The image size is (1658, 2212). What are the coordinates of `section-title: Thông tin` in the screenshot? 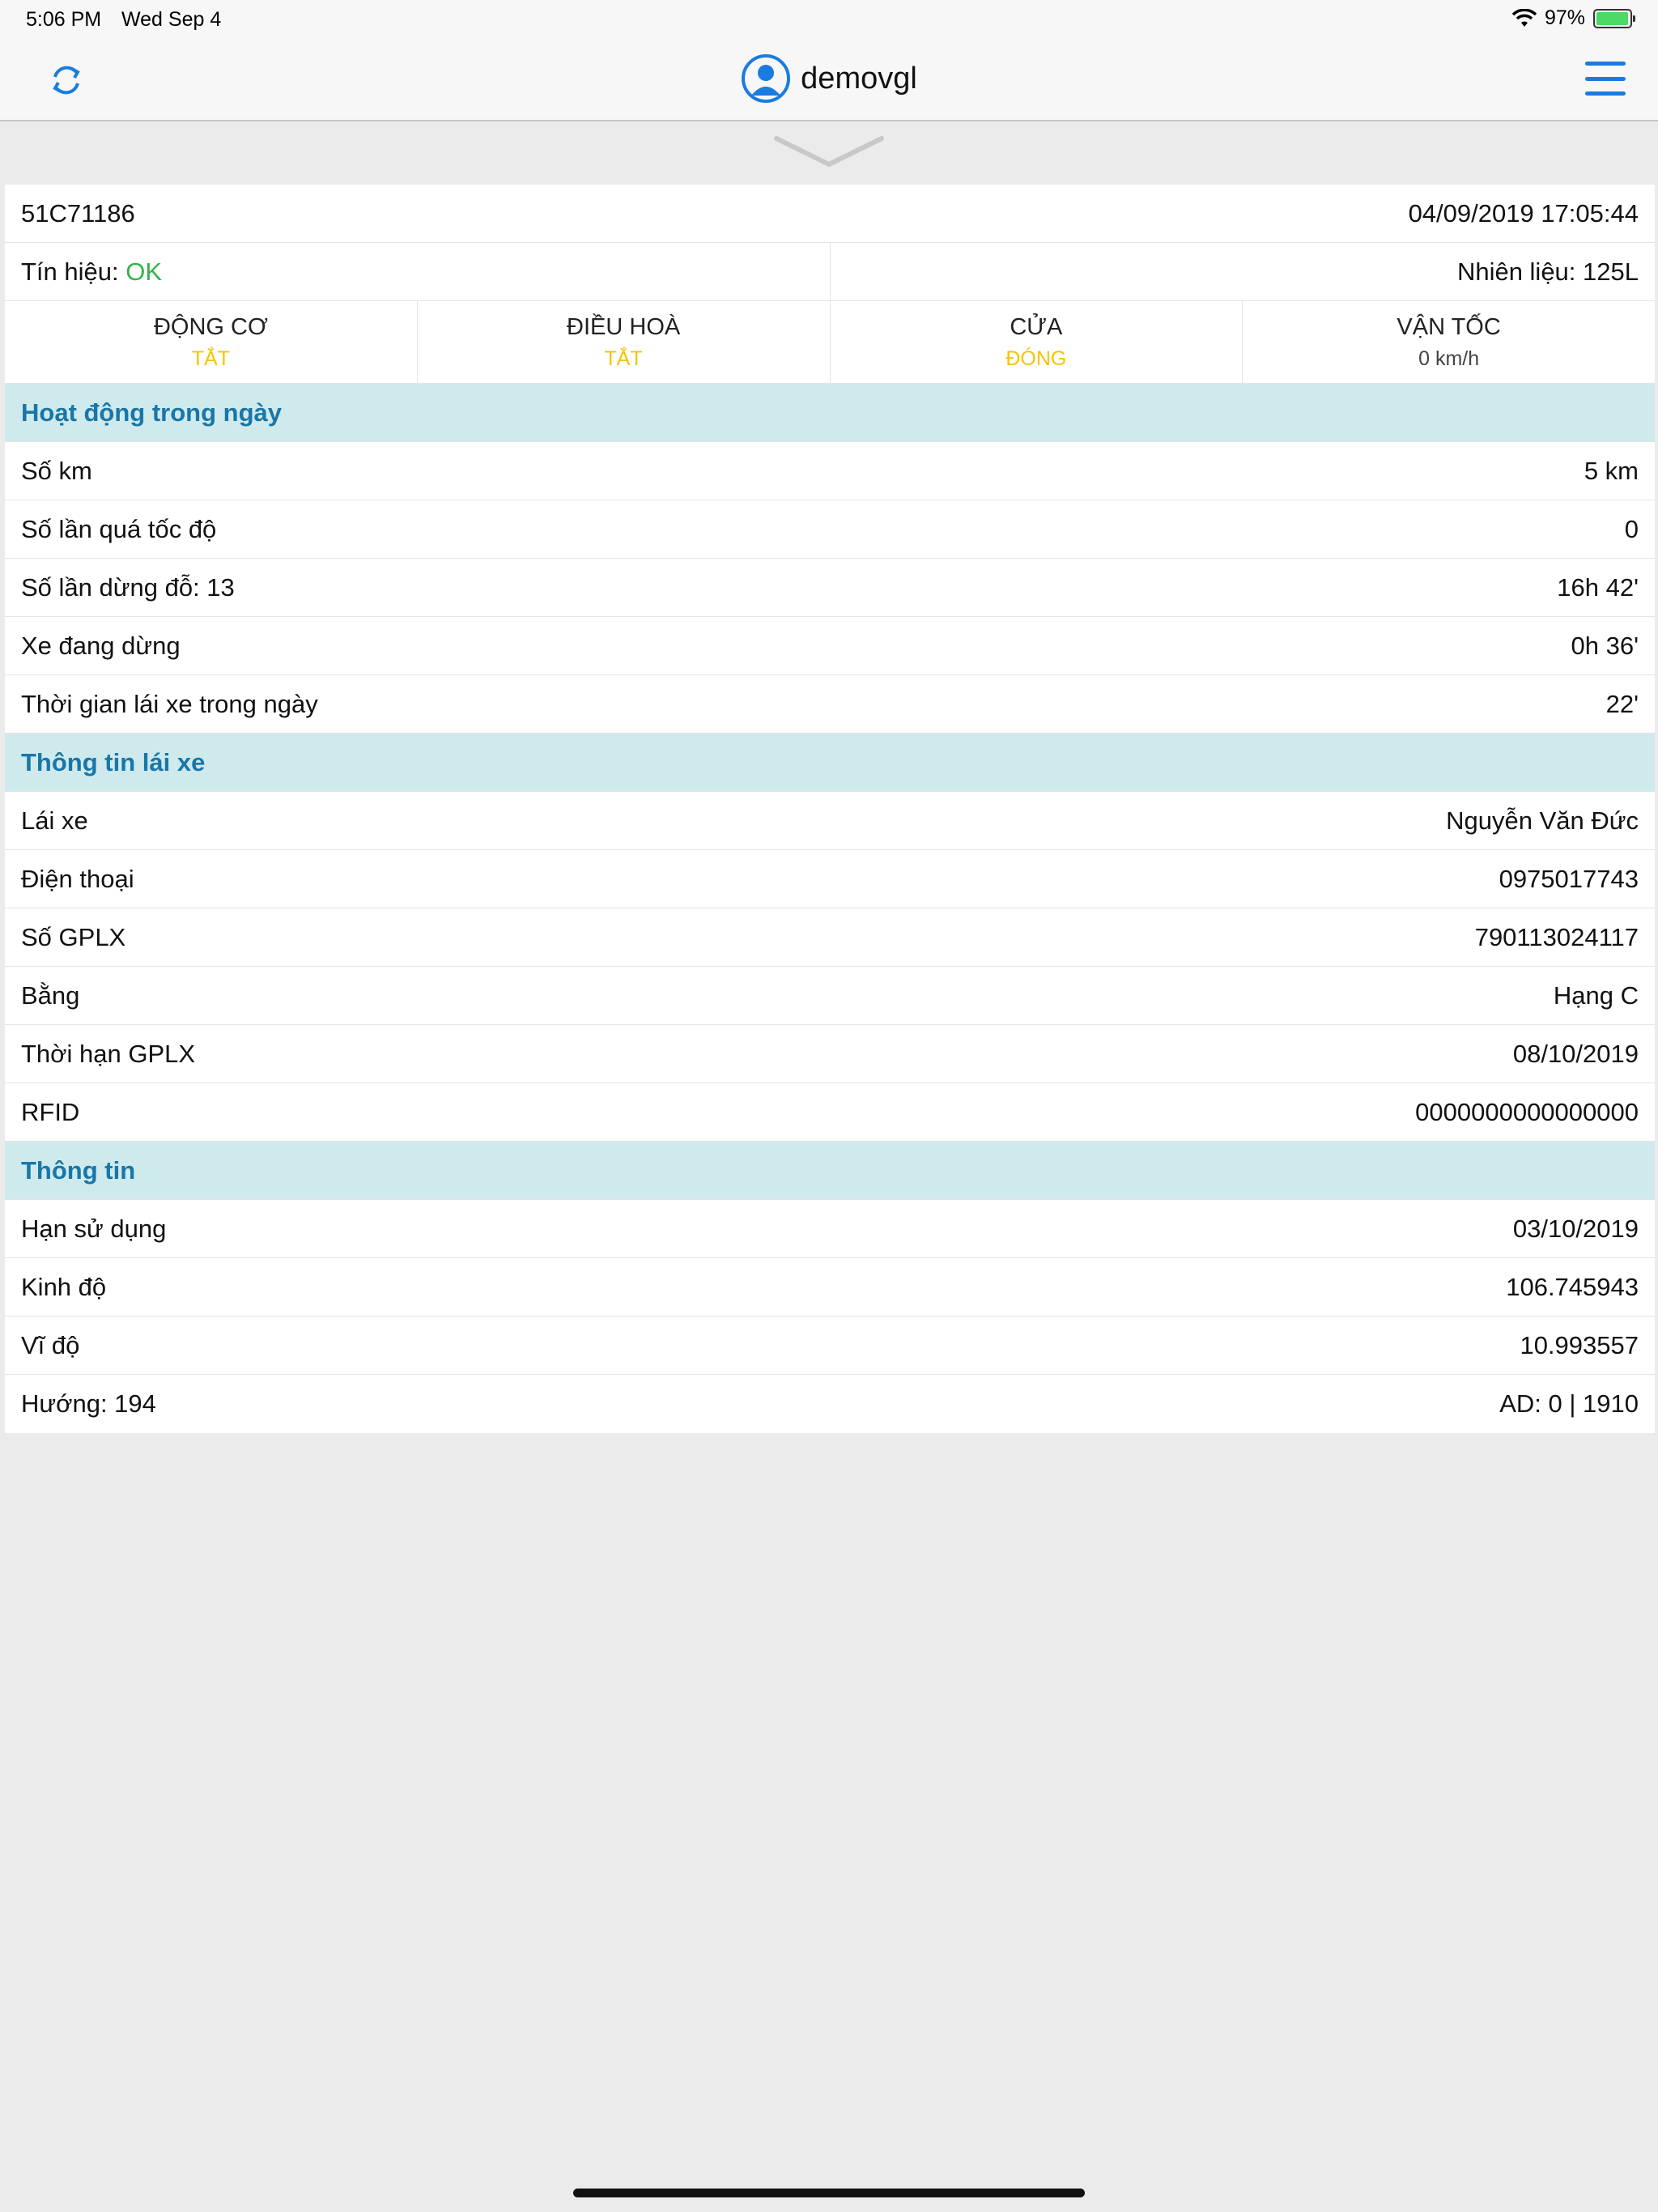 It's located at (78, 1170).